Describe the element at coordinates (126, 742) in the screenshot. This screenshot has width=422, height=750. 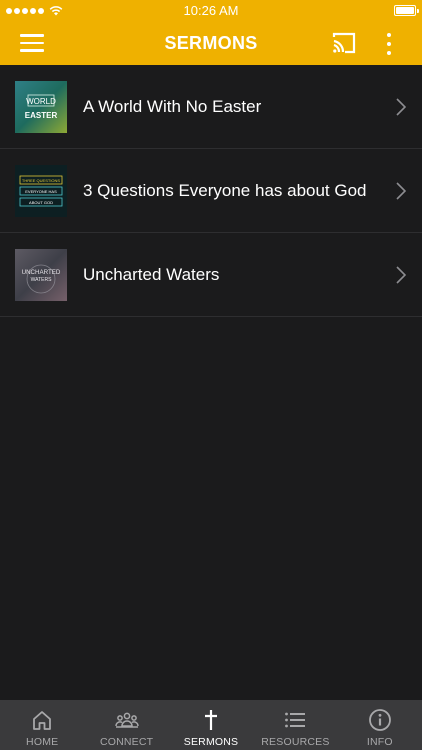
I see `tab-label: CONNECT` at that location.